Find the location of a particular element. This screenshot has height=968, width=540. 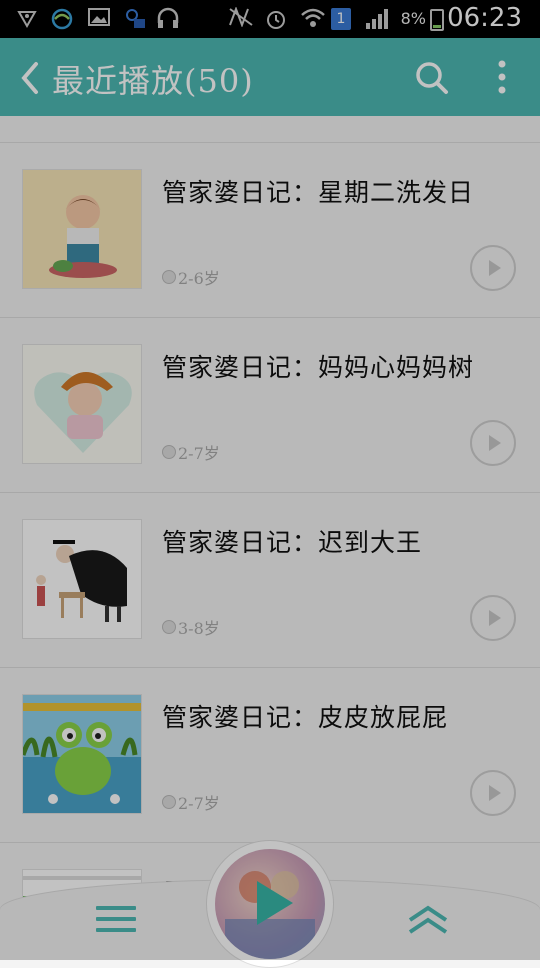

now-playing-button is located at coordinates (270, 904).